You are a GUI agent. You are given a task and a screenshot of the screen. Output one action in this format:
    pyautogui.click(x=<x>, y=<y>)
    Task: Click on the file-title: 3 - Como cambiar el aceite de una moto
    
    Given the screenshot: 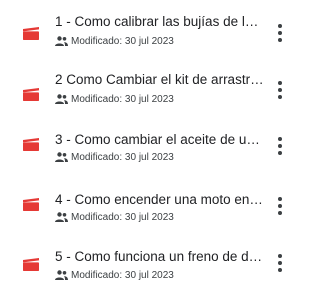 What is the action you would take?
    pyautogui.click(x=160, y=139)
    